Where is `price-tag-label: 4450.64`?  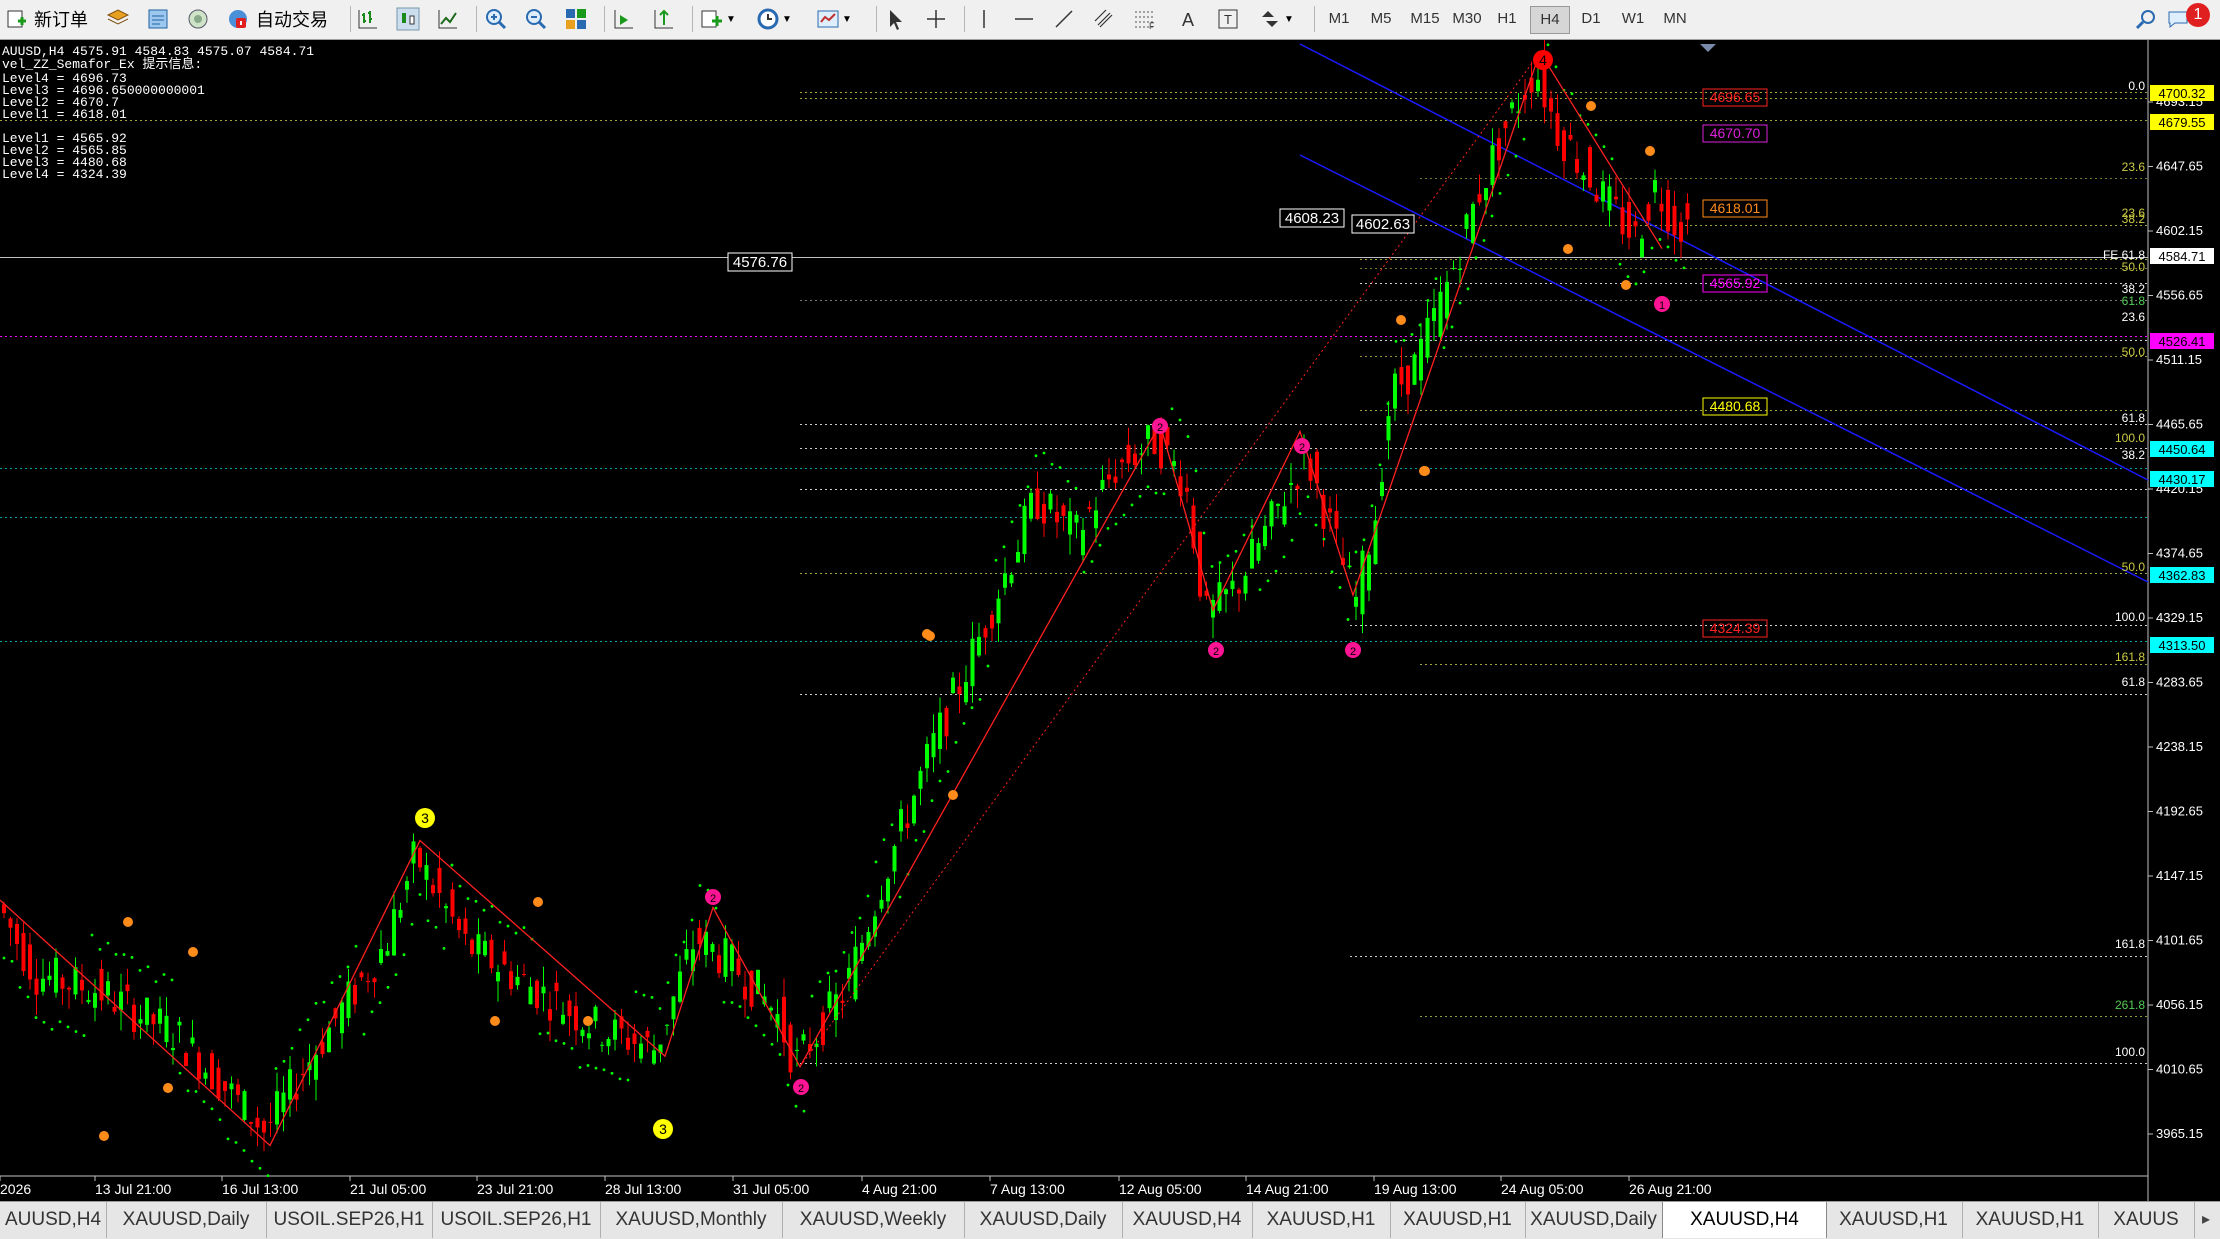
price-tag-label: 4450.64 is located at coordinates (2182, 449).